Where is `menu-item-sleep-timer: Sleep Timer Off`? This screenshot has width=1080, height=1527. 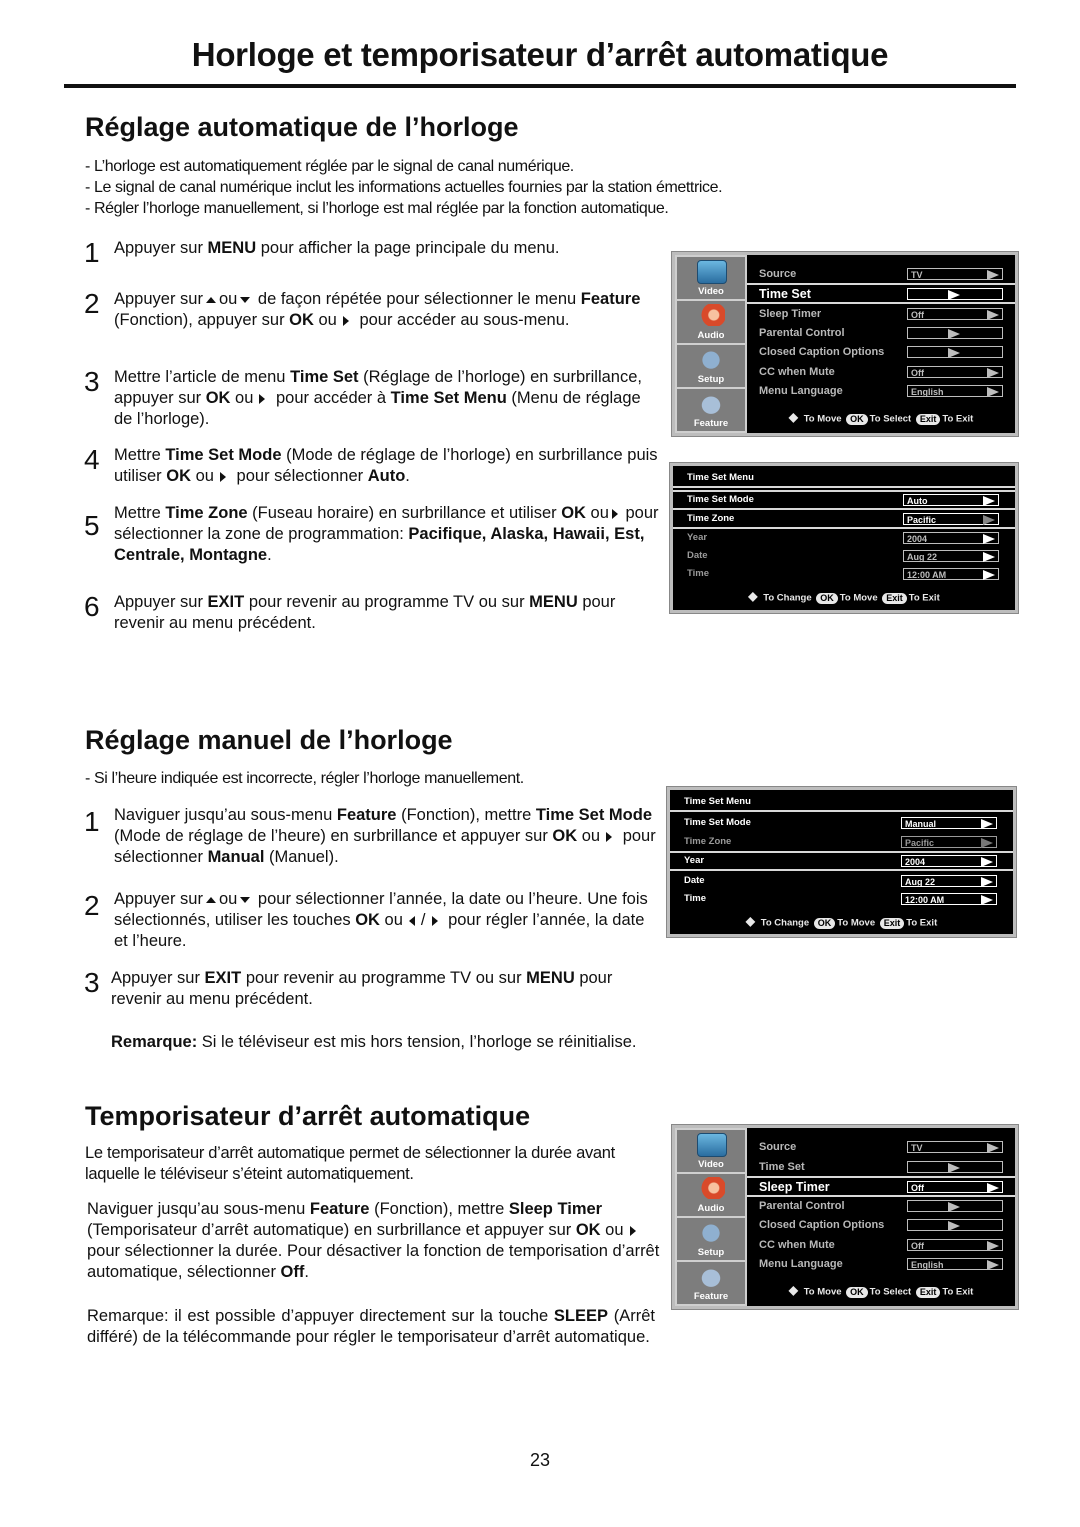 menu-item-sleep-timer: Sleep Timer Off is located at coordinates (881, 314).